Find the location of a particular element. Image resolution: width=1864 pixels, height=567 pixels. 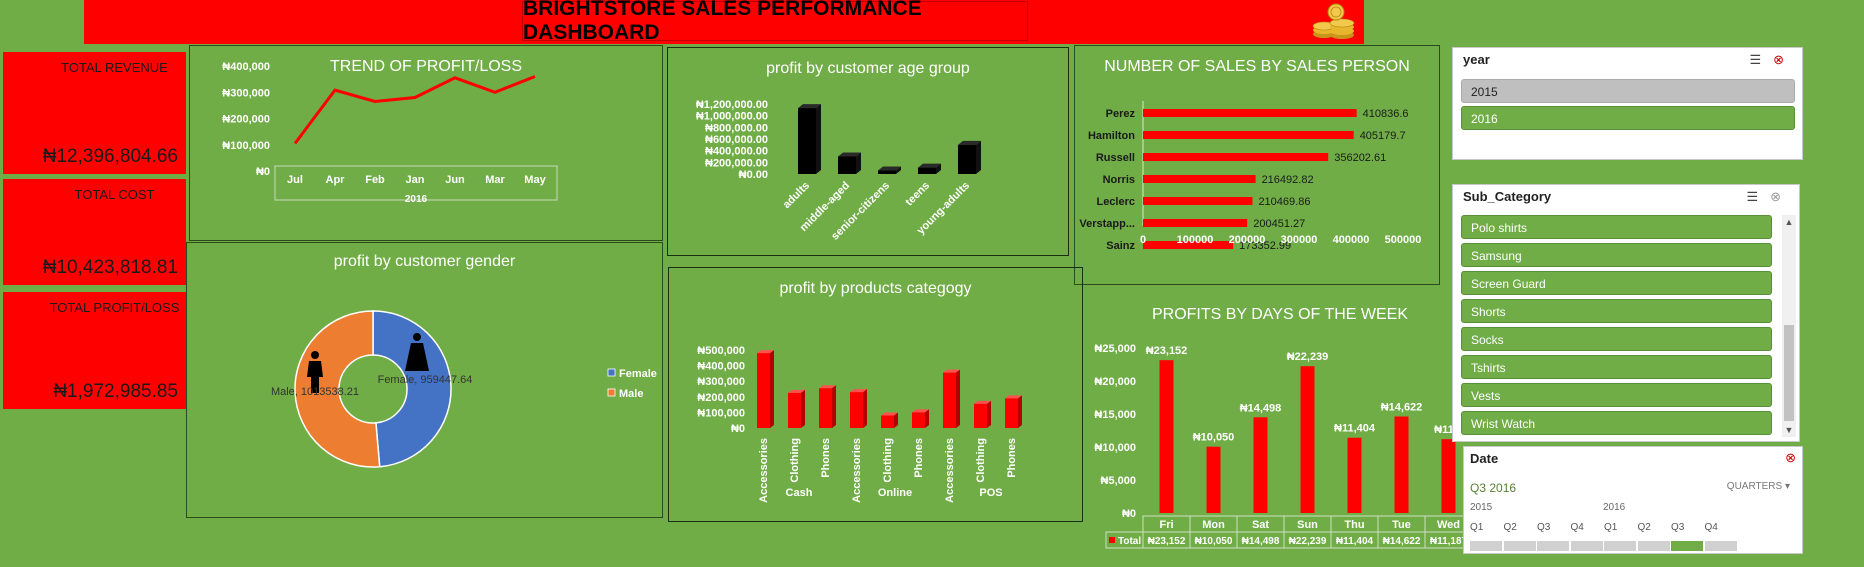

y-tick-label: ₦800,000.00 is located at coordinates (736, 128).